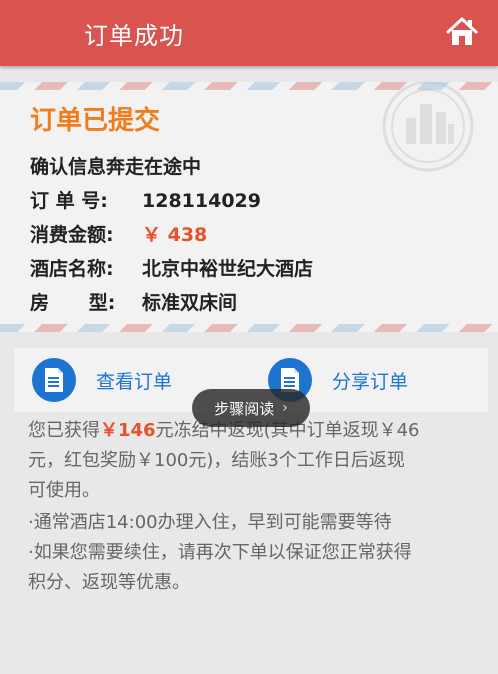 This screenshot has height=674, width=498. What do you see at coordinates (54, 380) in the screenshot?
I see `document-icon` at bounding box center [54, 380].